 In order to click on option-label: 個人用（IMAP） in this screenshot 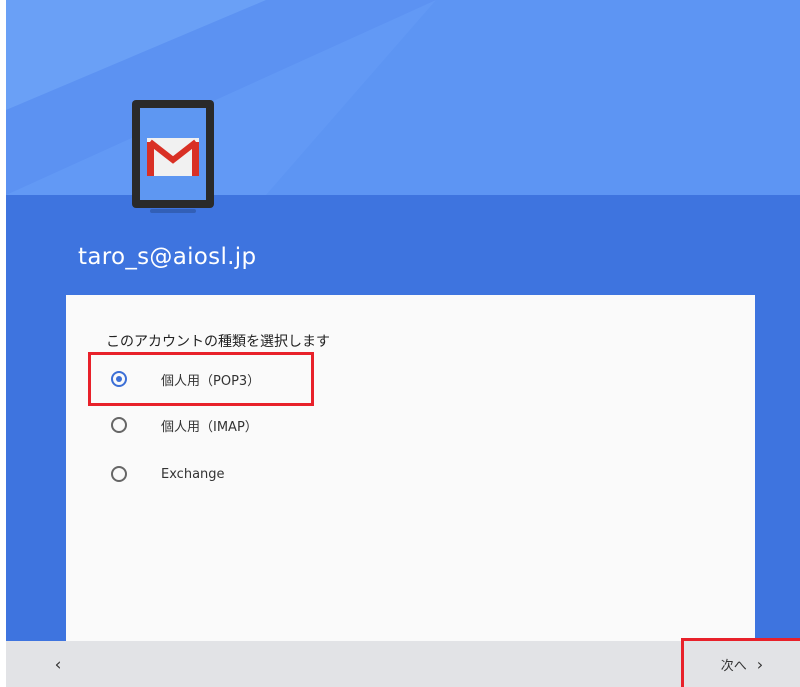, I will do `click(209, 427)`.